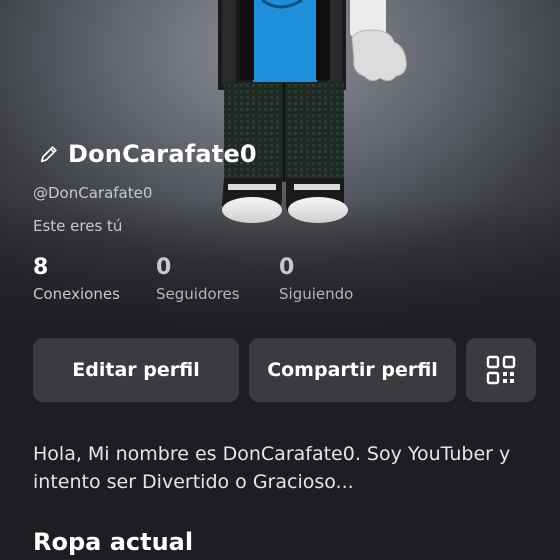 The height and width of the screenshot is (560, 560). Describe the element at coordinates (113, 542) in the screenshot. I see `current-outfit-heading: Ropa actual` at that location.